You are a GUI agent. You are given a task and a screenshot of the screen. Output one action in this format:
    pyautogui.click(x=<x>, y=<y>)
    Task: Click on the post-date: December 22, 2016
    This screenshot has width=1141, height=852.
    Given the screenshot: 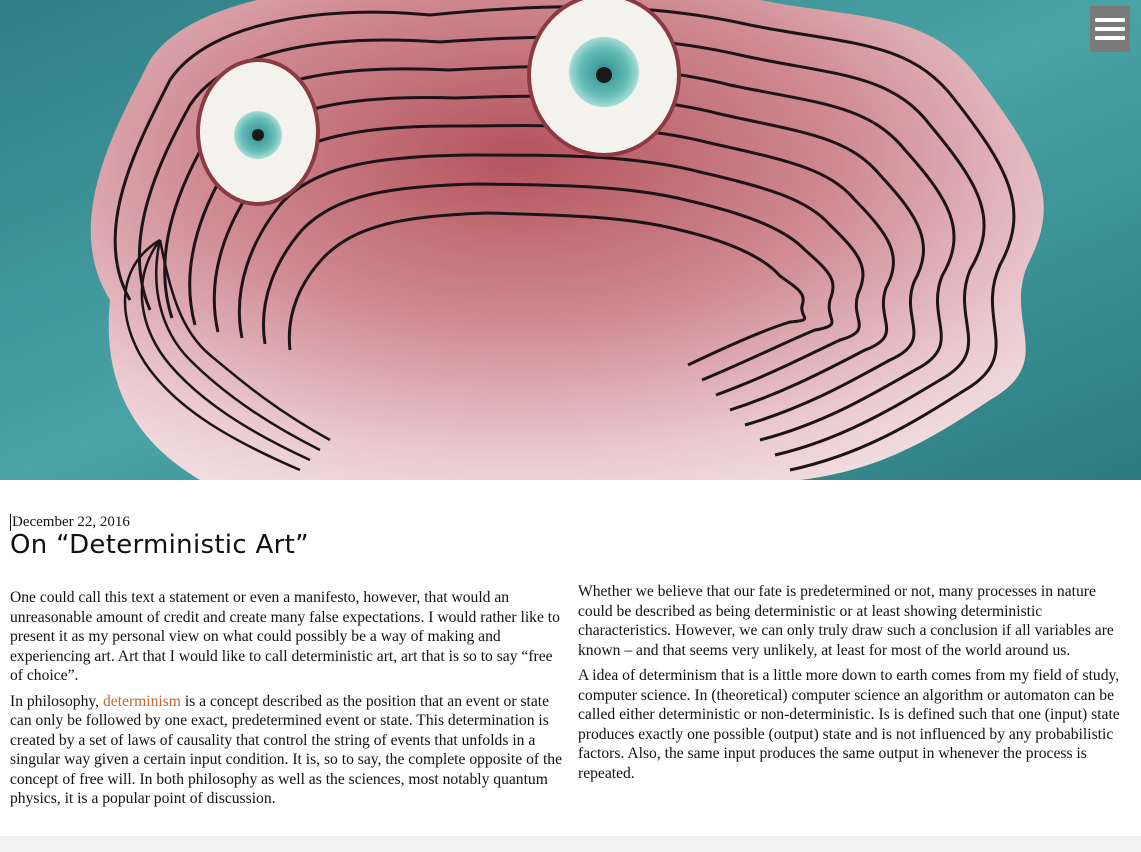 What is the action you would take?
    pyautogui.click(x=70, y=522)
    